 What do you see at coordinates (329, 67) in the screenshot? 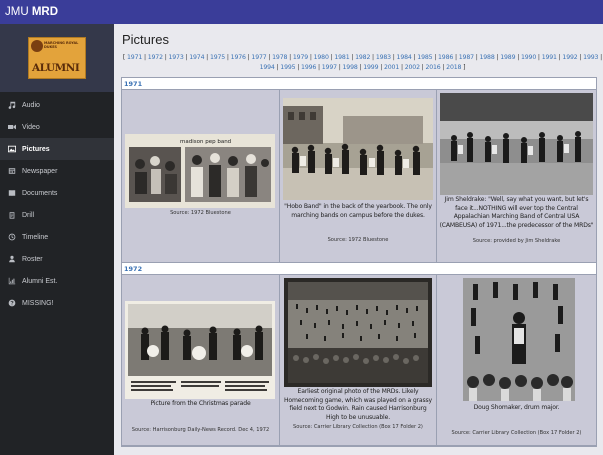
I see `year-link-1997: 1997` at bounding box center [329, 67].